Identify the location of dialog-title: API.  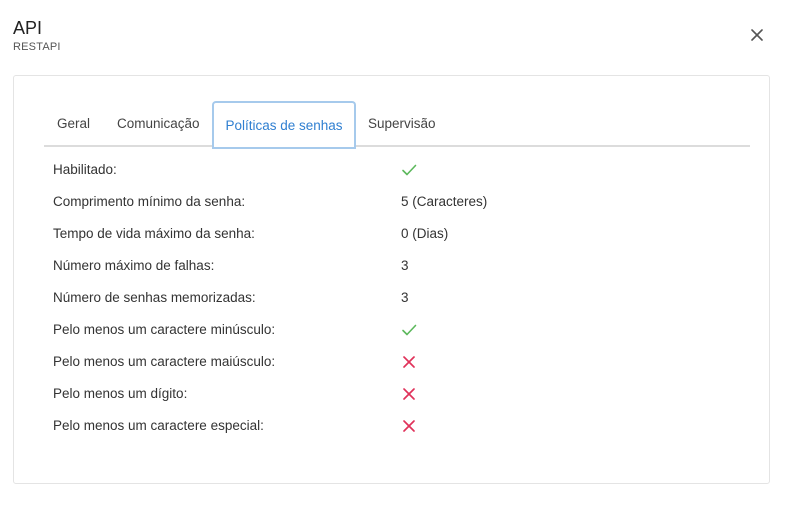
(28, 28).